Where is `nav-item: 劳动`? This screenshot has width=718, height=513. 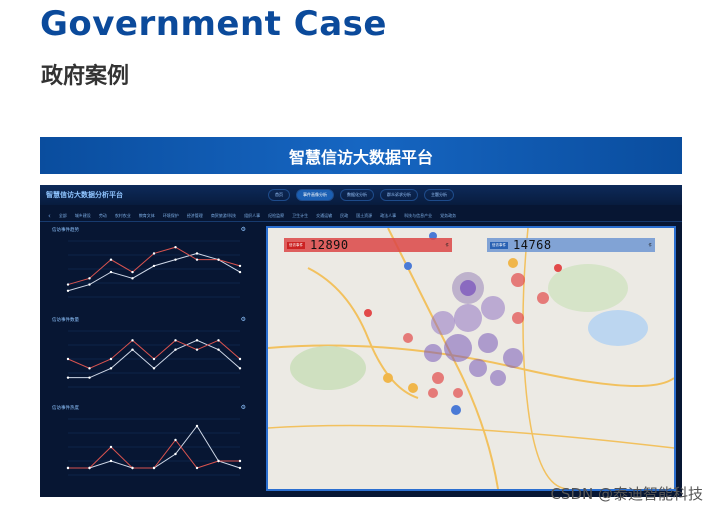
nav-item: 劳动 is located at coordinates (103, 216).